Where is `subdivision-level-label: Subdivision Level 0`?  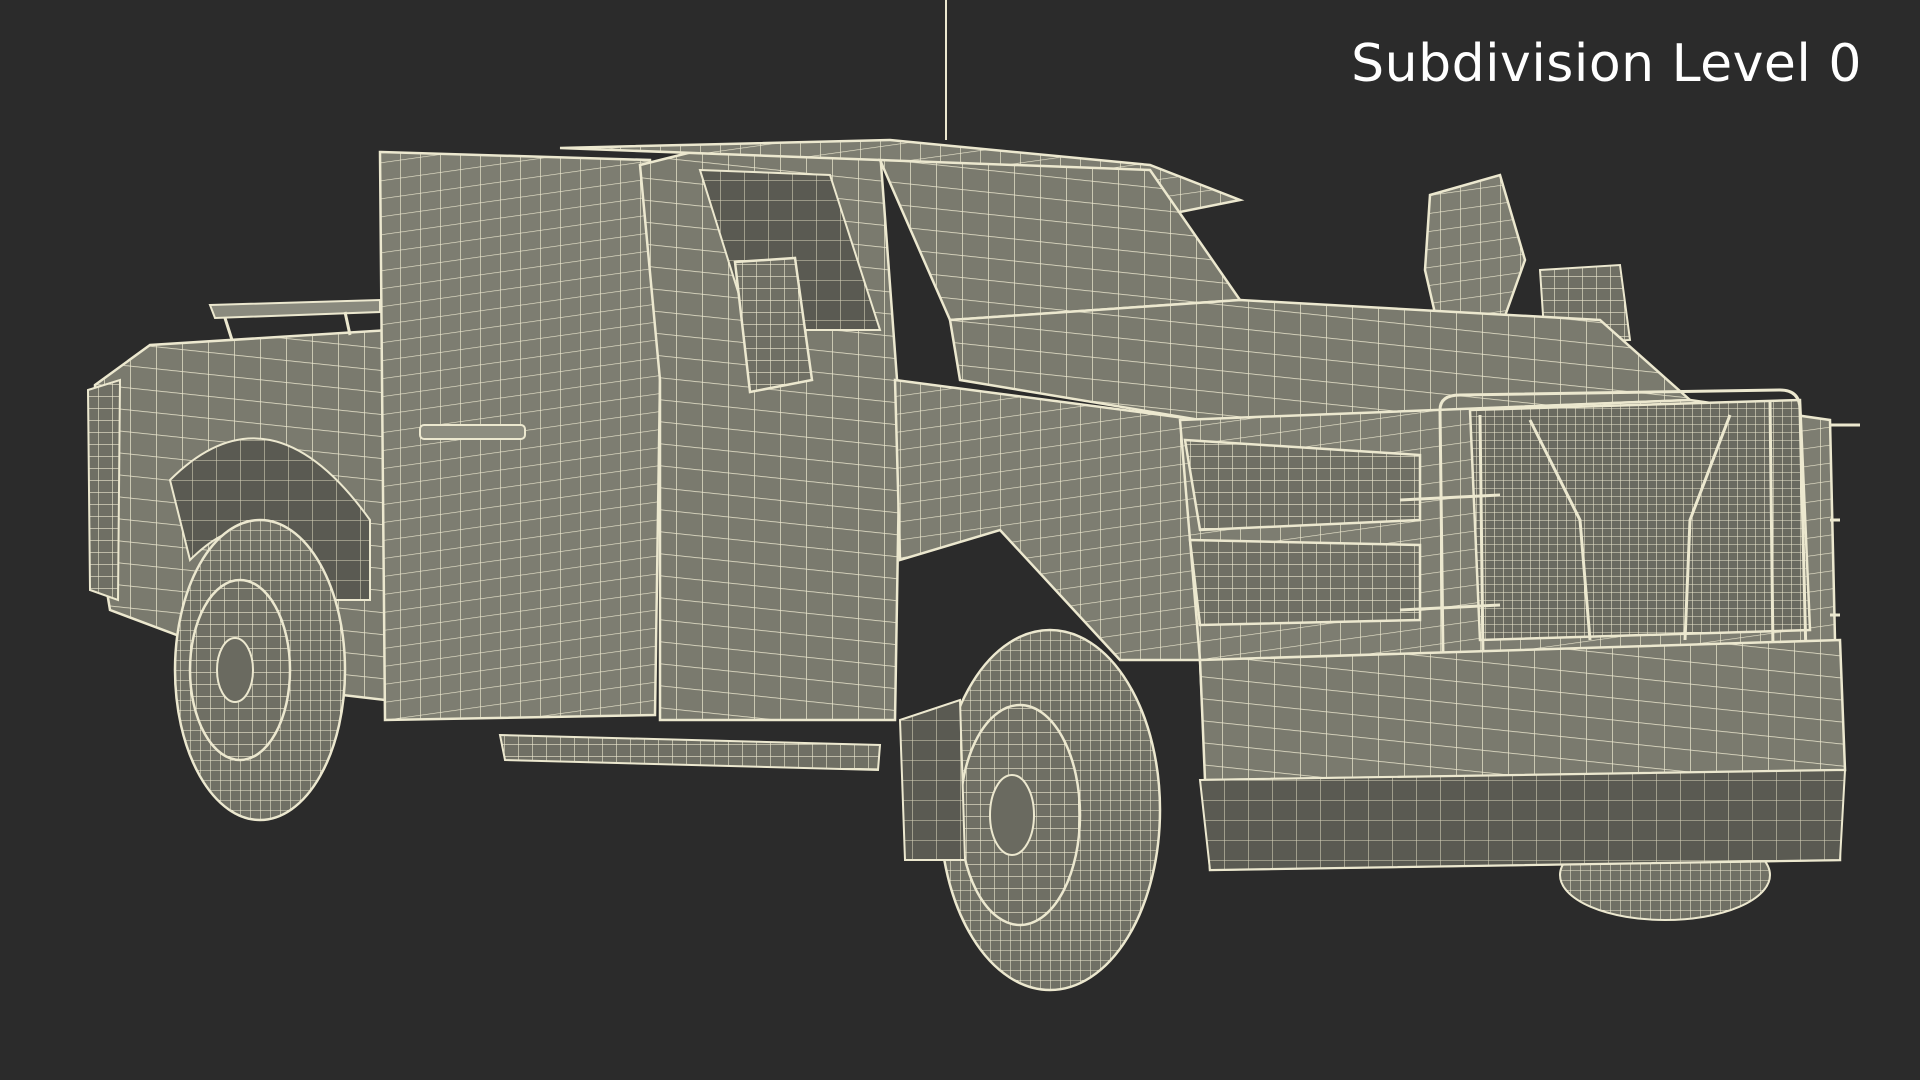 subdivision-level-label: Subdivision Level 0 is located at coordinates (1606, 64).